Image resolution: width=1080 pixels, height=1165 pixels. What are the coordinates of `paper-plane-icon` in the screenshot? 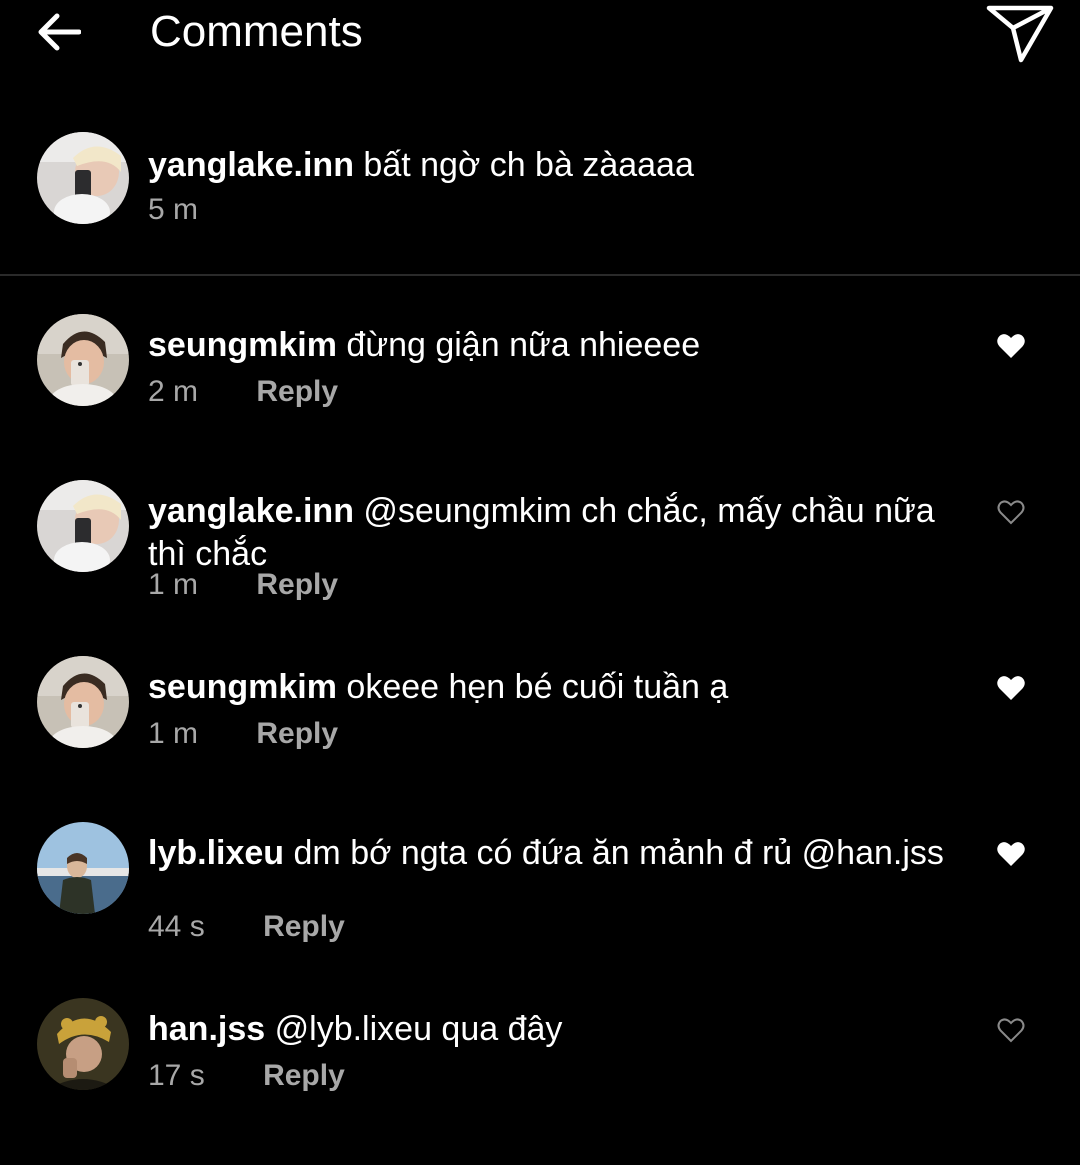 It's located at (1020, 34).